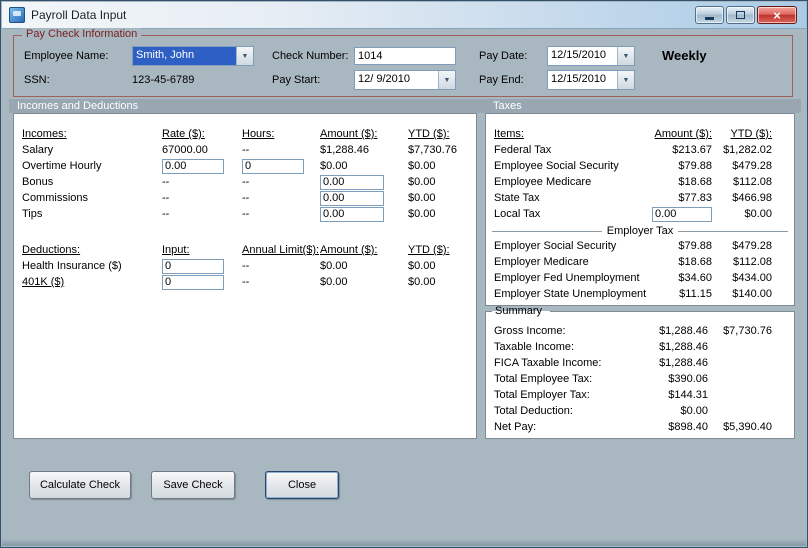 The image size is (808, 548). Describe the element at coordinates (640, 395) in the screenshot. I see `summary-row-total-employer-tax: Total Employer Tax: $144.31` at that location.